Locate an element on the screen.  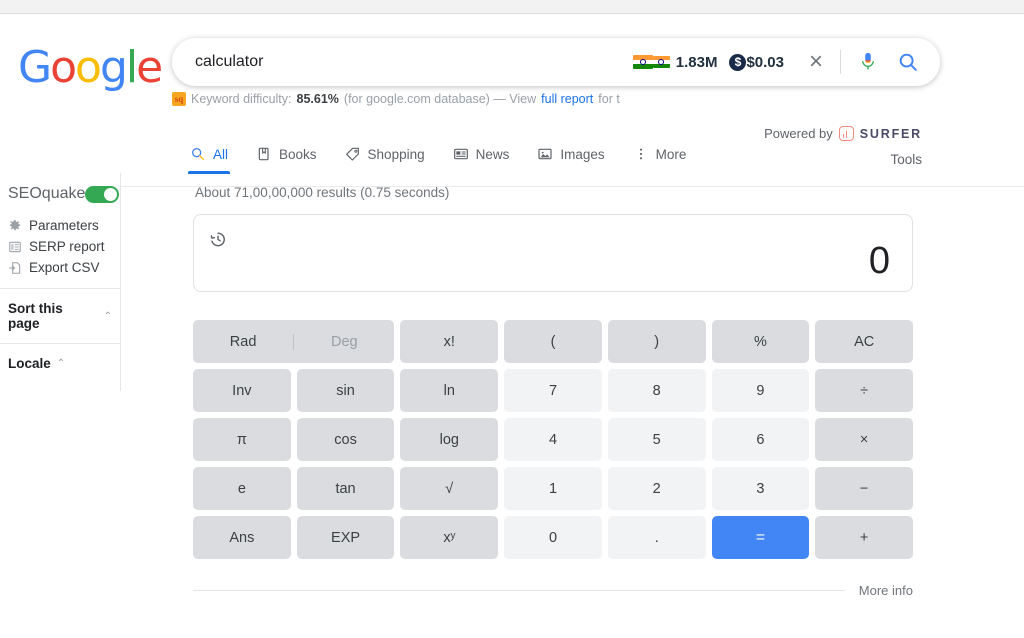
tools-button: Tools is located at coordinates (906, 159).